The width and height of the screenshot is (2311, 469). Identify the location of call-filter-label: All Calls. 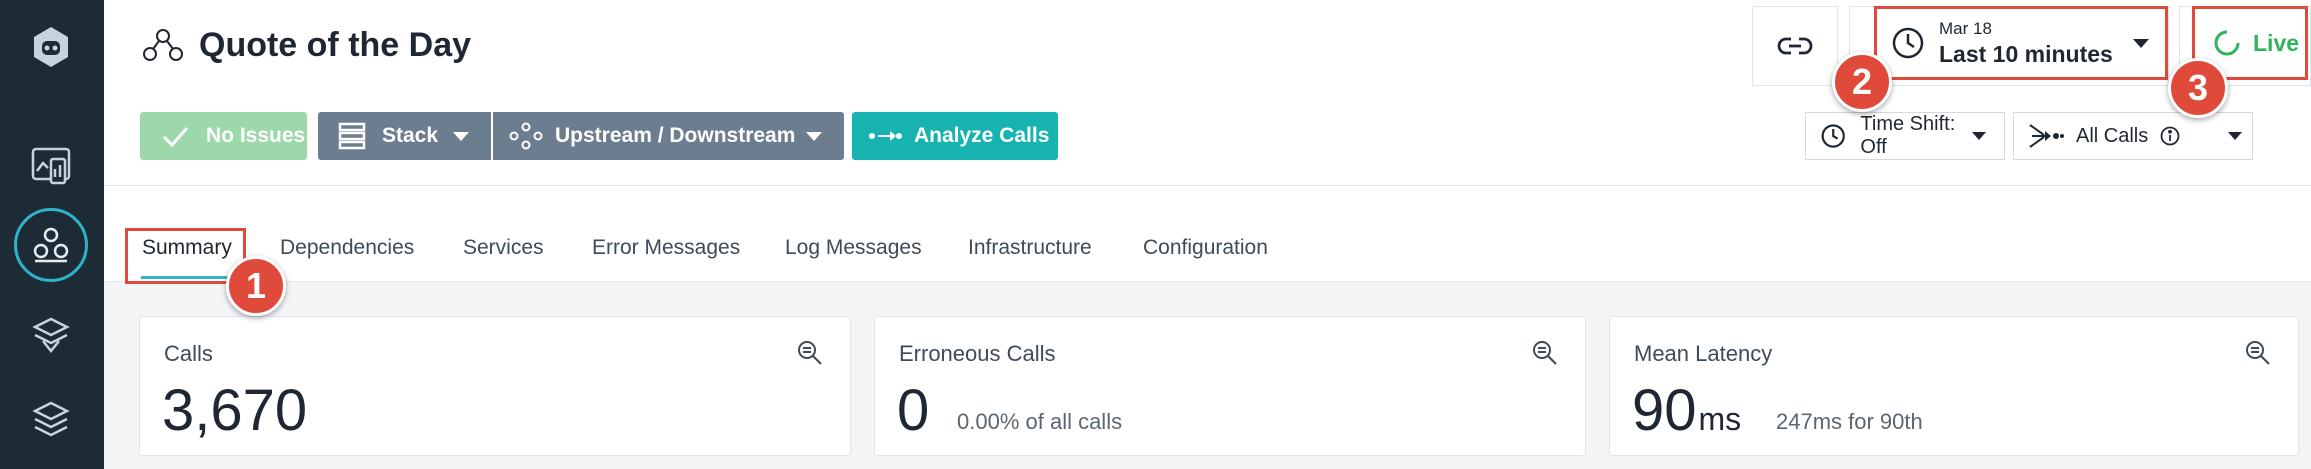
(2112, 135).